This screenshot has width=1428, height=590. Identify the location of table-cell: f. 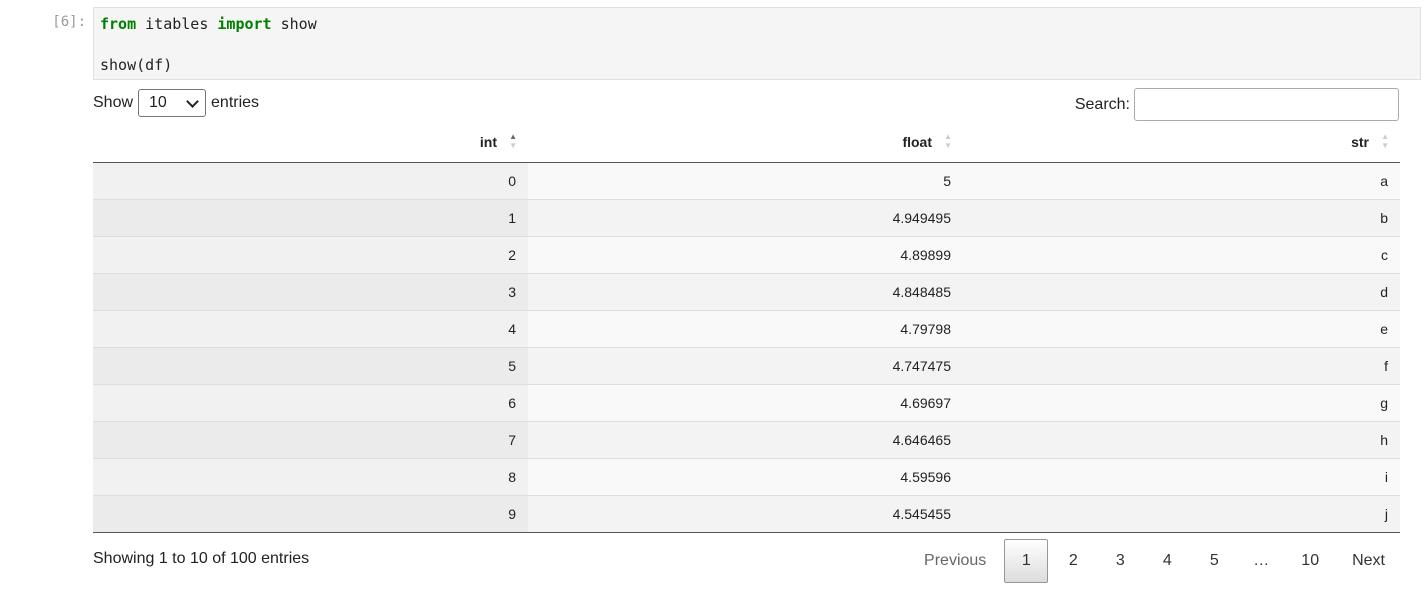
(1181, 365).